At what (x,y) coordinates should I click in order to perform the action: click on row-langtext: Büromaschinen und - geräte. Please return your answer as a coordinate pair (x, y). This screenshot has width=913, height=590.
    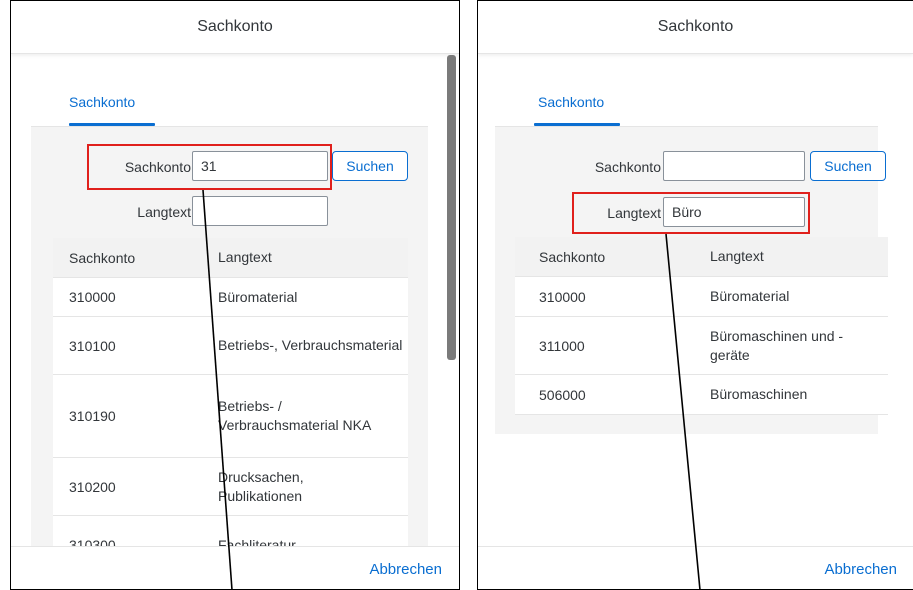
    Looking at the image, I should click on (777, 345).